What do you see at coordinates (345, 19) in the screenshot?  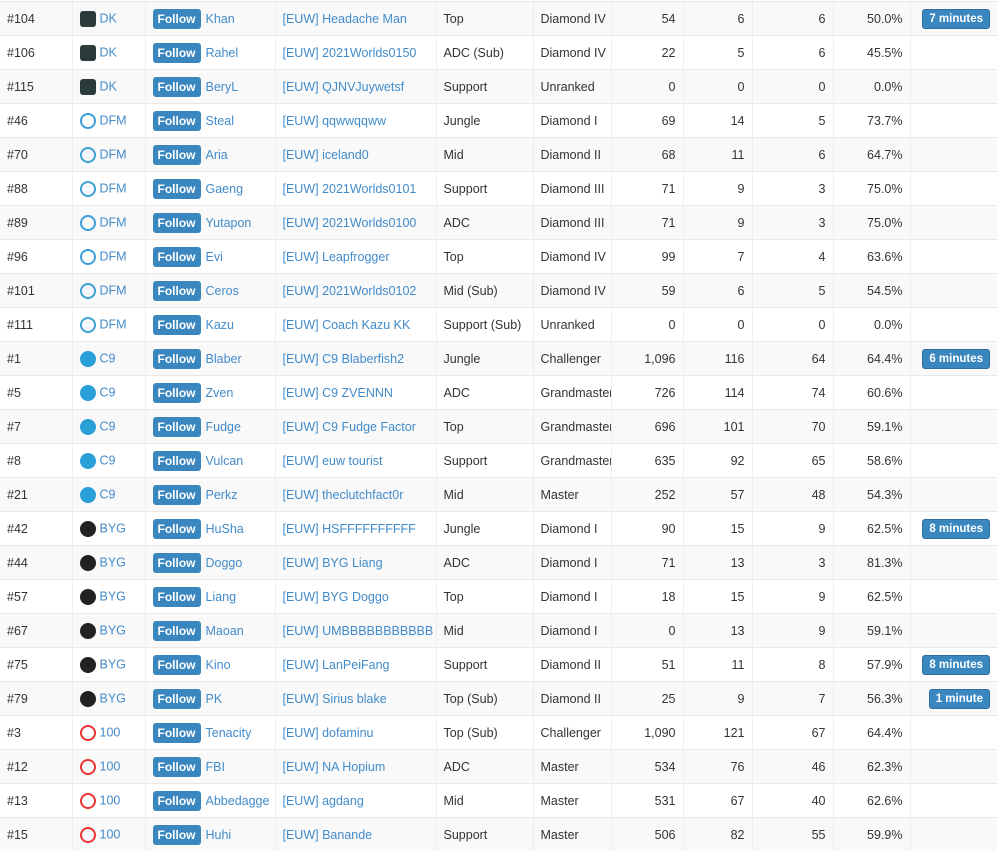 I see `account-link: [EUW] Headache Man` at bounding box center [345, 19].